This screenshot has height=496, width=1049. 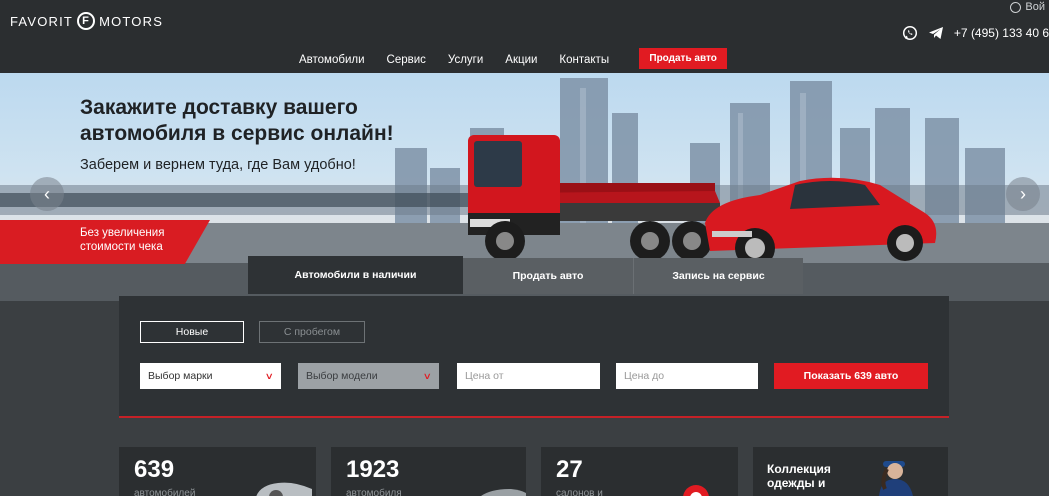 I want to click on hero-subtitle: Заберем и вернем туда, где Вам удобно!, so click(x=218, y=165).